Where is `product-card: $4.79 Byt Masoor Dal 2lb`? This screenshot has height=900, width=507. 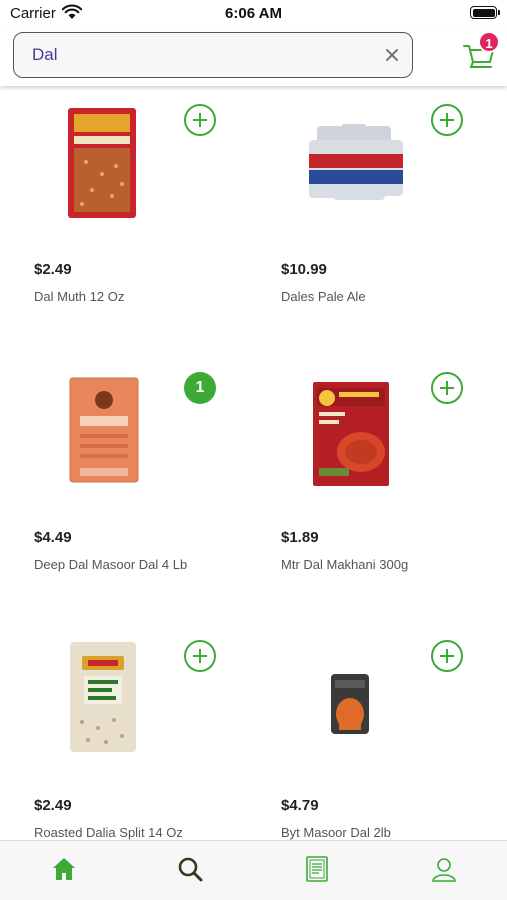 product-card: $4.79 Byt Masoor Dal 2lb is located at coordinates (367, 731).